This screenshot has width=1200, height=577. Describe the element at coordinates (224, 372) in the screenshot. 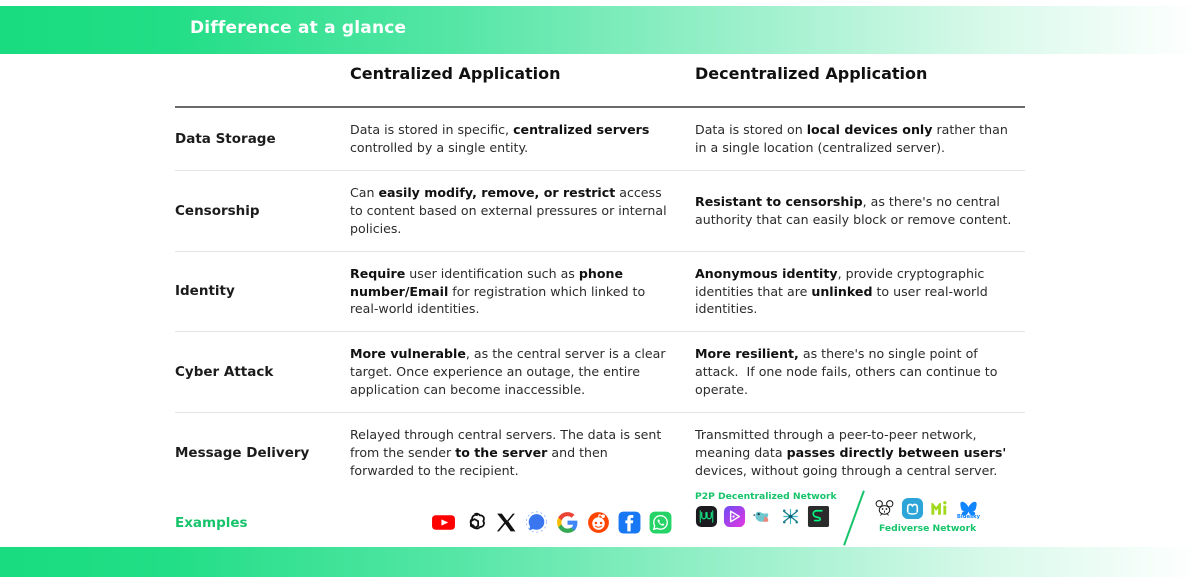

I see `row-label: Cyber Attack` at that location.